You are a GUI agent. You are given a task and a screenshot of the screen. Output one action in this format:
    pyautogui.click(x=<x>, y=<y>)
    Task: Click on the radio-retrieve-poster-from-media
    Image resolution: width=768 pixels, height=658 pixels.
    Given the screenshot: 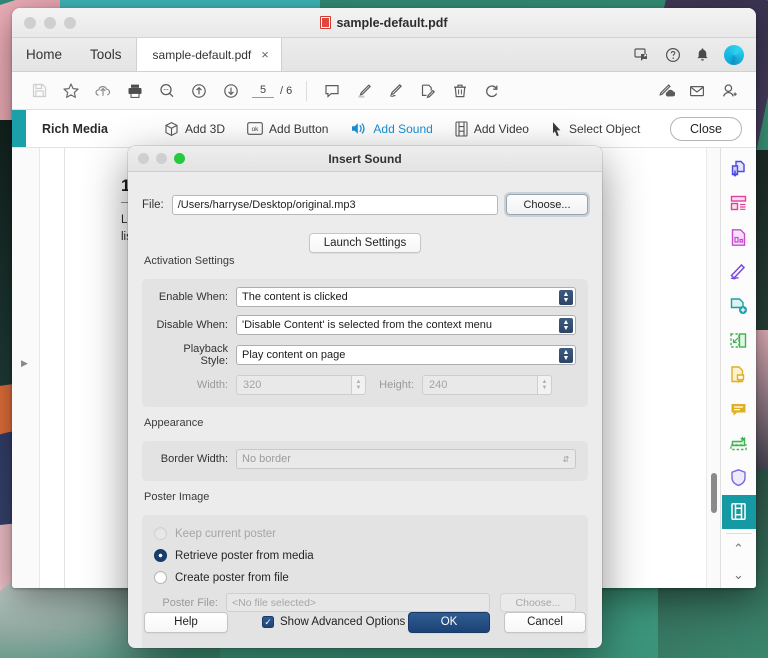 What is the action you would take?
    pyautogui.click(x=160, y=555)
    